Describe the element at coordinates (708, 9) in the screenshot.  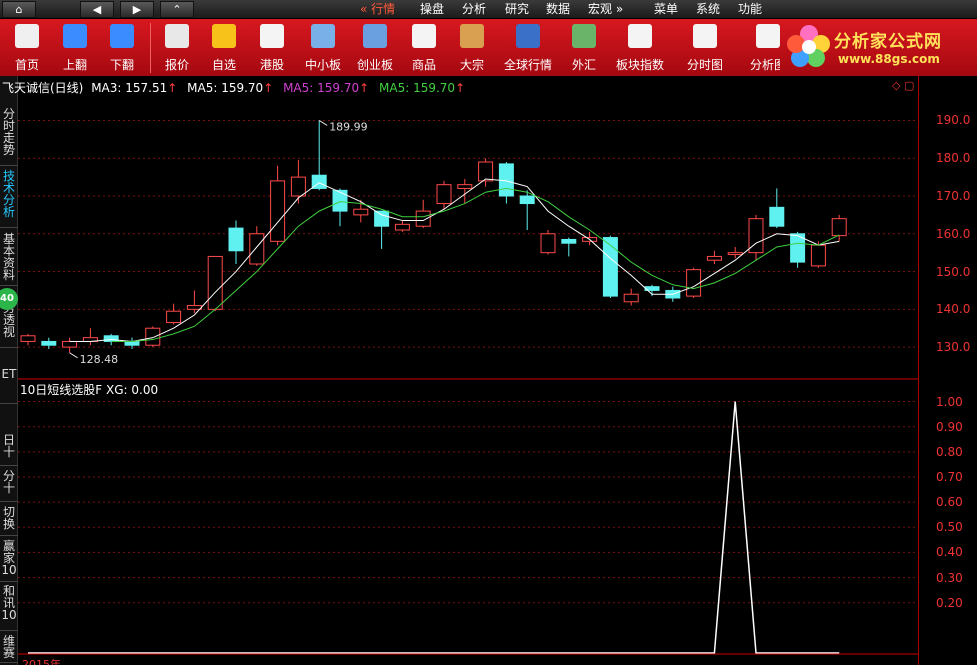
I see `menu-item-7: 系统` at that location.